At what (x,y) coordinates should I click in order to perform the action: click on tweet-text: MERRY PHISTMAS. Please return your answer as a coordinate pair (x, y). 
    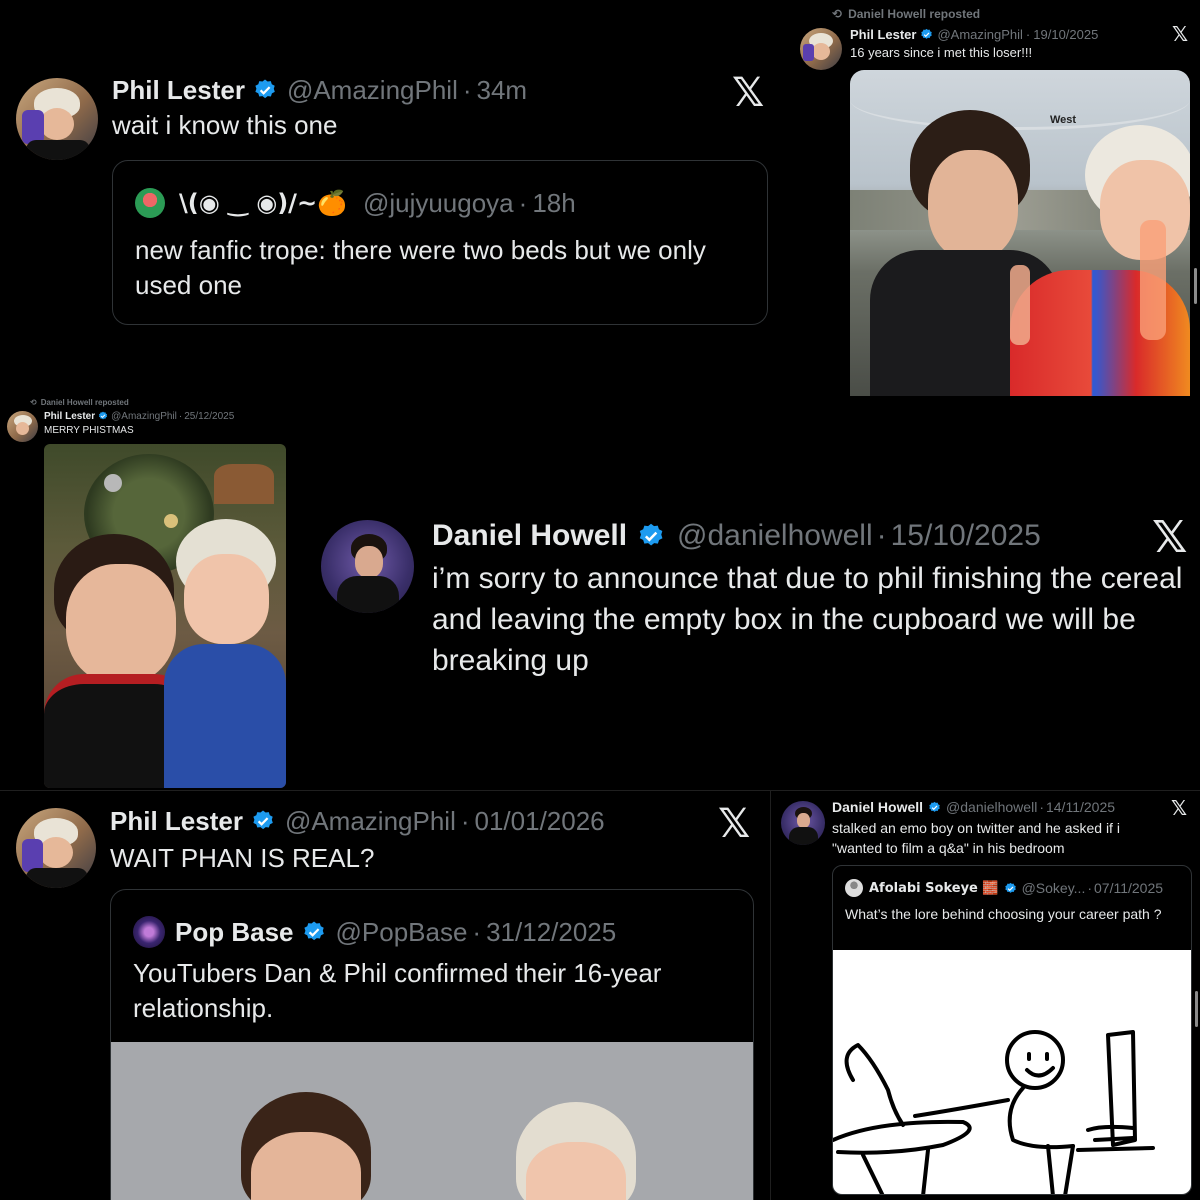
    Looking at the image, I should click on (89, 430).